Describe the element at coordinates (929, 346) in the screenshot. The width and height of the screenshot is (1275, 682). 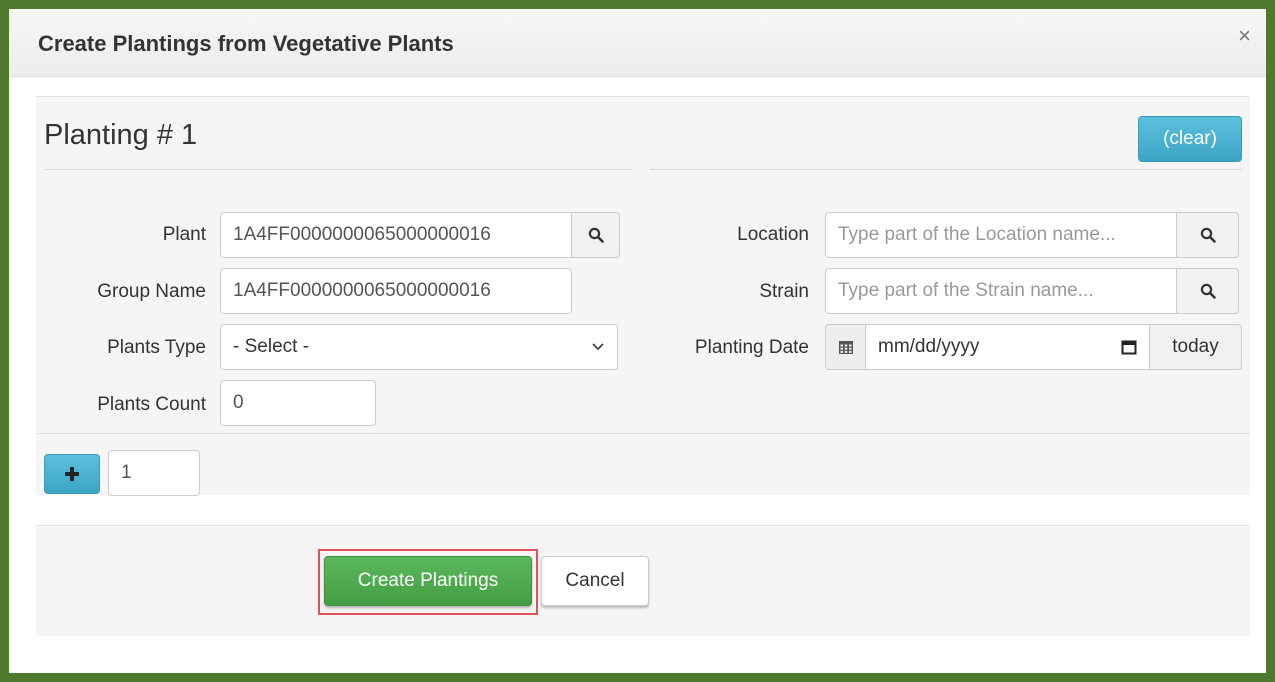
I see `planting-date-placeholder: mm/dd/yyyy` at that location.